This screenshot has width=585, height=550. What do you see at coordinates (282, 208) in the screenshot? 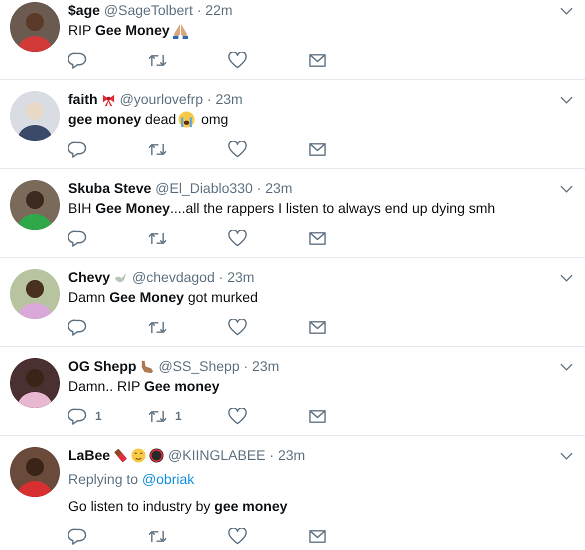
I see `tweet-text: BIH Gee Money....all the rappers I listen to always end up dying smh` at bounding box center [282, 208].